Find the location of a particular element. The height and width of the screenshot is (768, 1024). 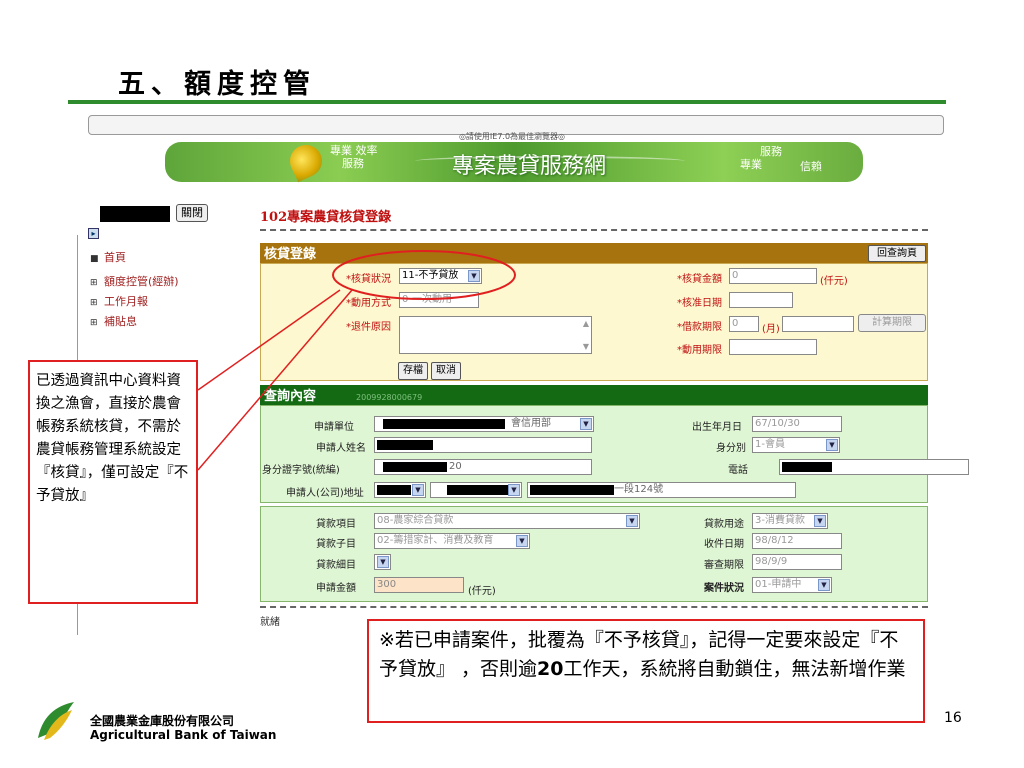

bank-logo-icon is located at coordinates (56, 721).